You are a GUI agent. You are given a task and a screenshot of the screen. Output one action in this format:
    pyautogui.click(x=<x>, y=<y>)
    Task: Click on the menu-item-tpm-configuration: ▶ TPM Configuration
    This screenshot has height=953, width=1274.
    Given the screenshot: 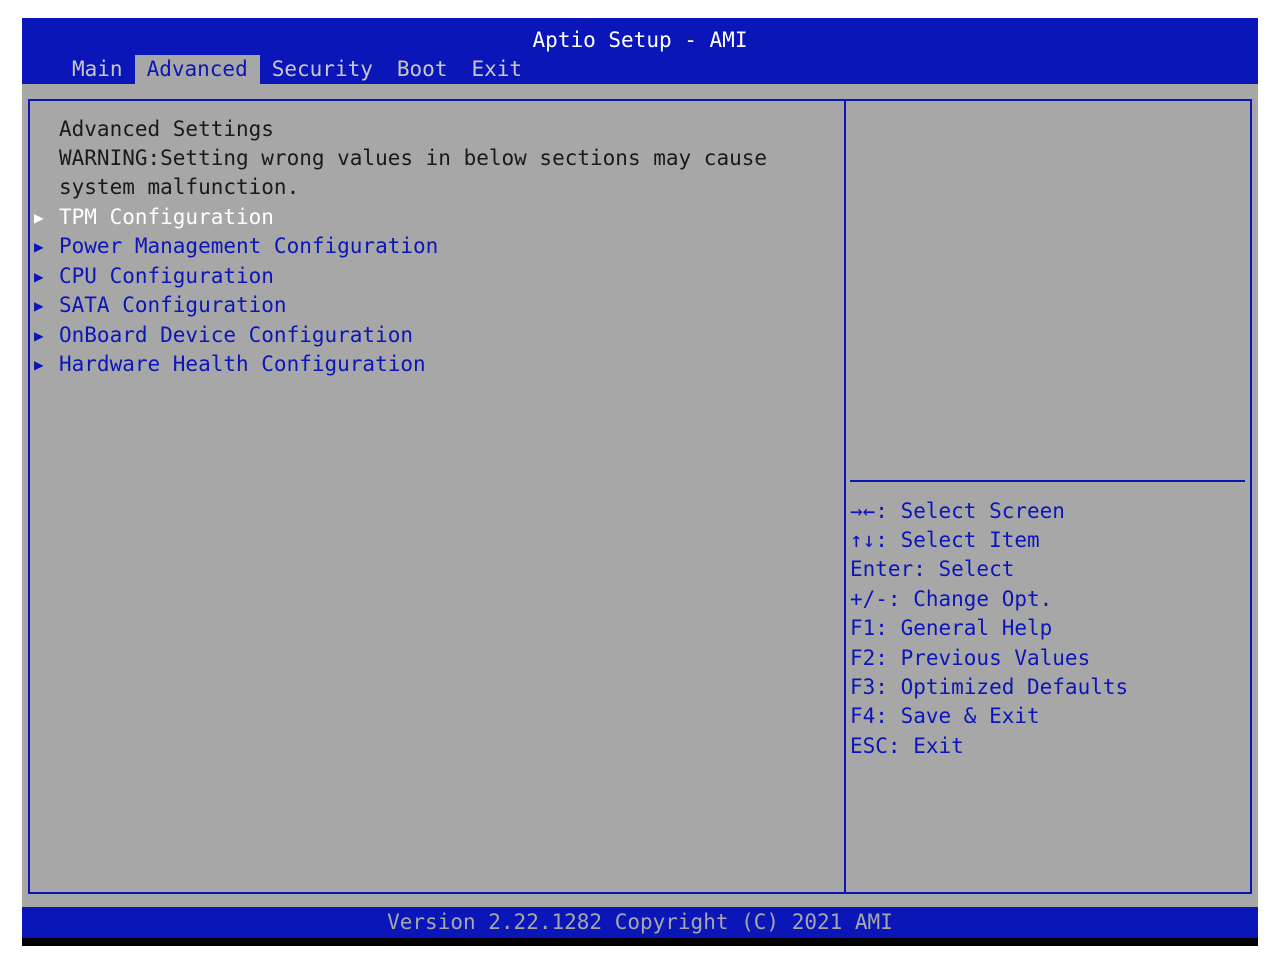 What is the action you would take?
    pyautogui.click(x=154, y=217)
    